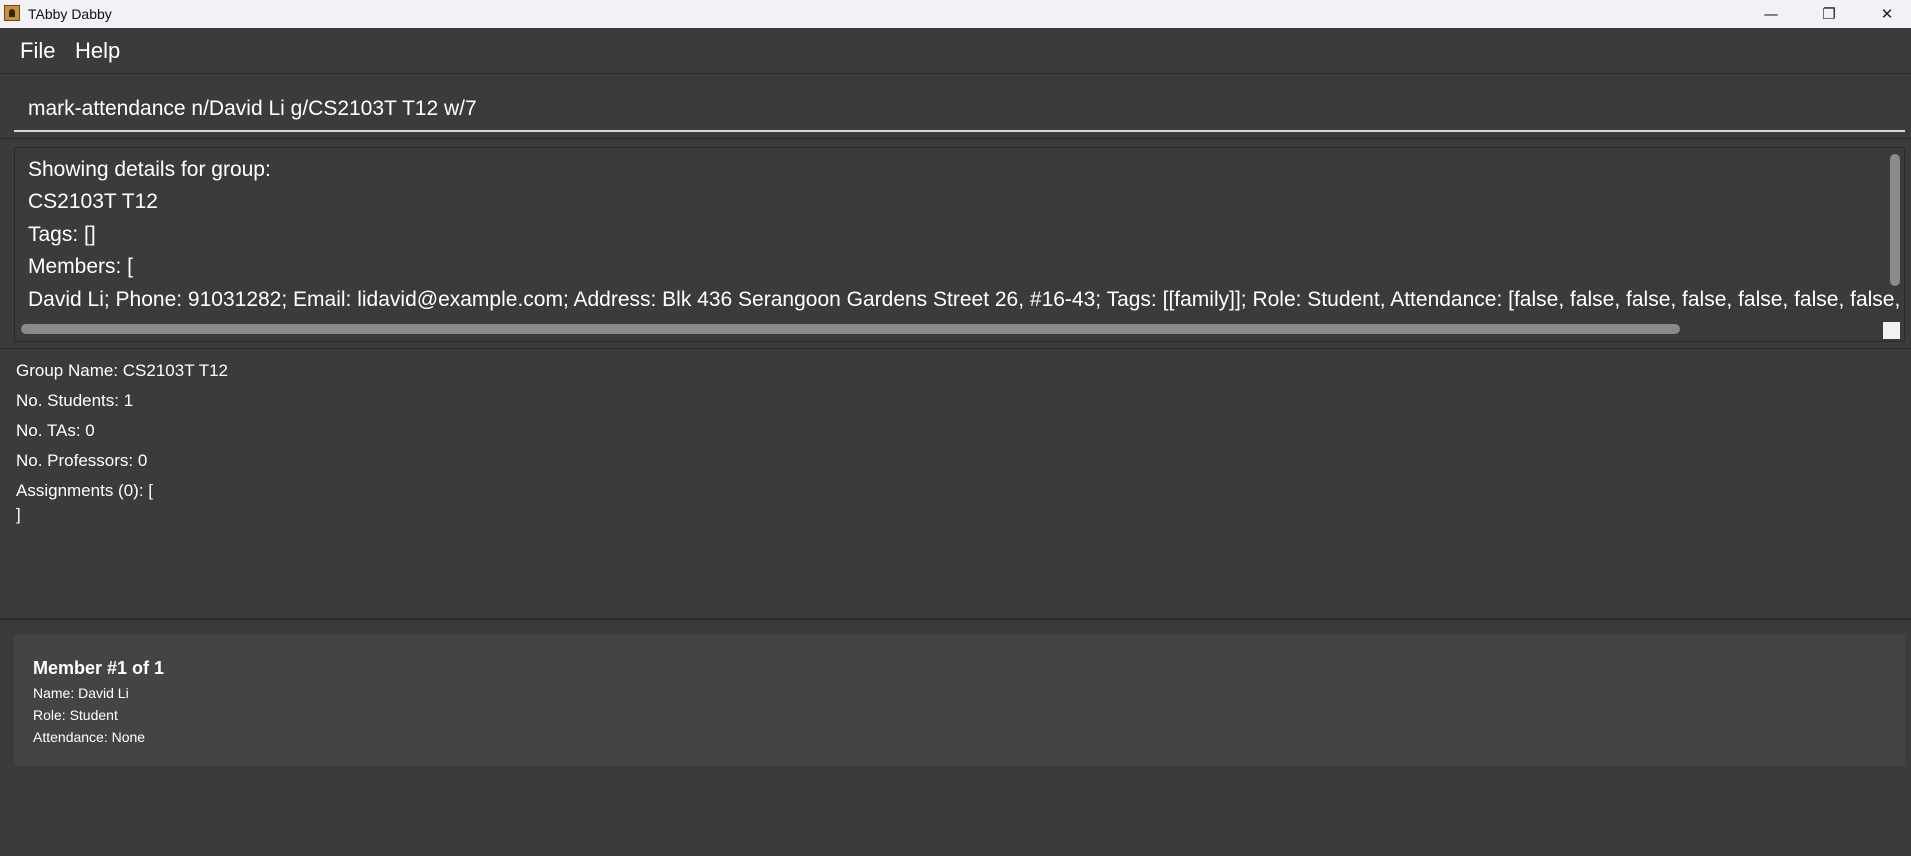 This screenshot has height=856, width=1911. What do you see at coordinates (99, 668) in the screenshot?
I see `member-card-title: Member #1 of 1` at bounding box center [99, 668].